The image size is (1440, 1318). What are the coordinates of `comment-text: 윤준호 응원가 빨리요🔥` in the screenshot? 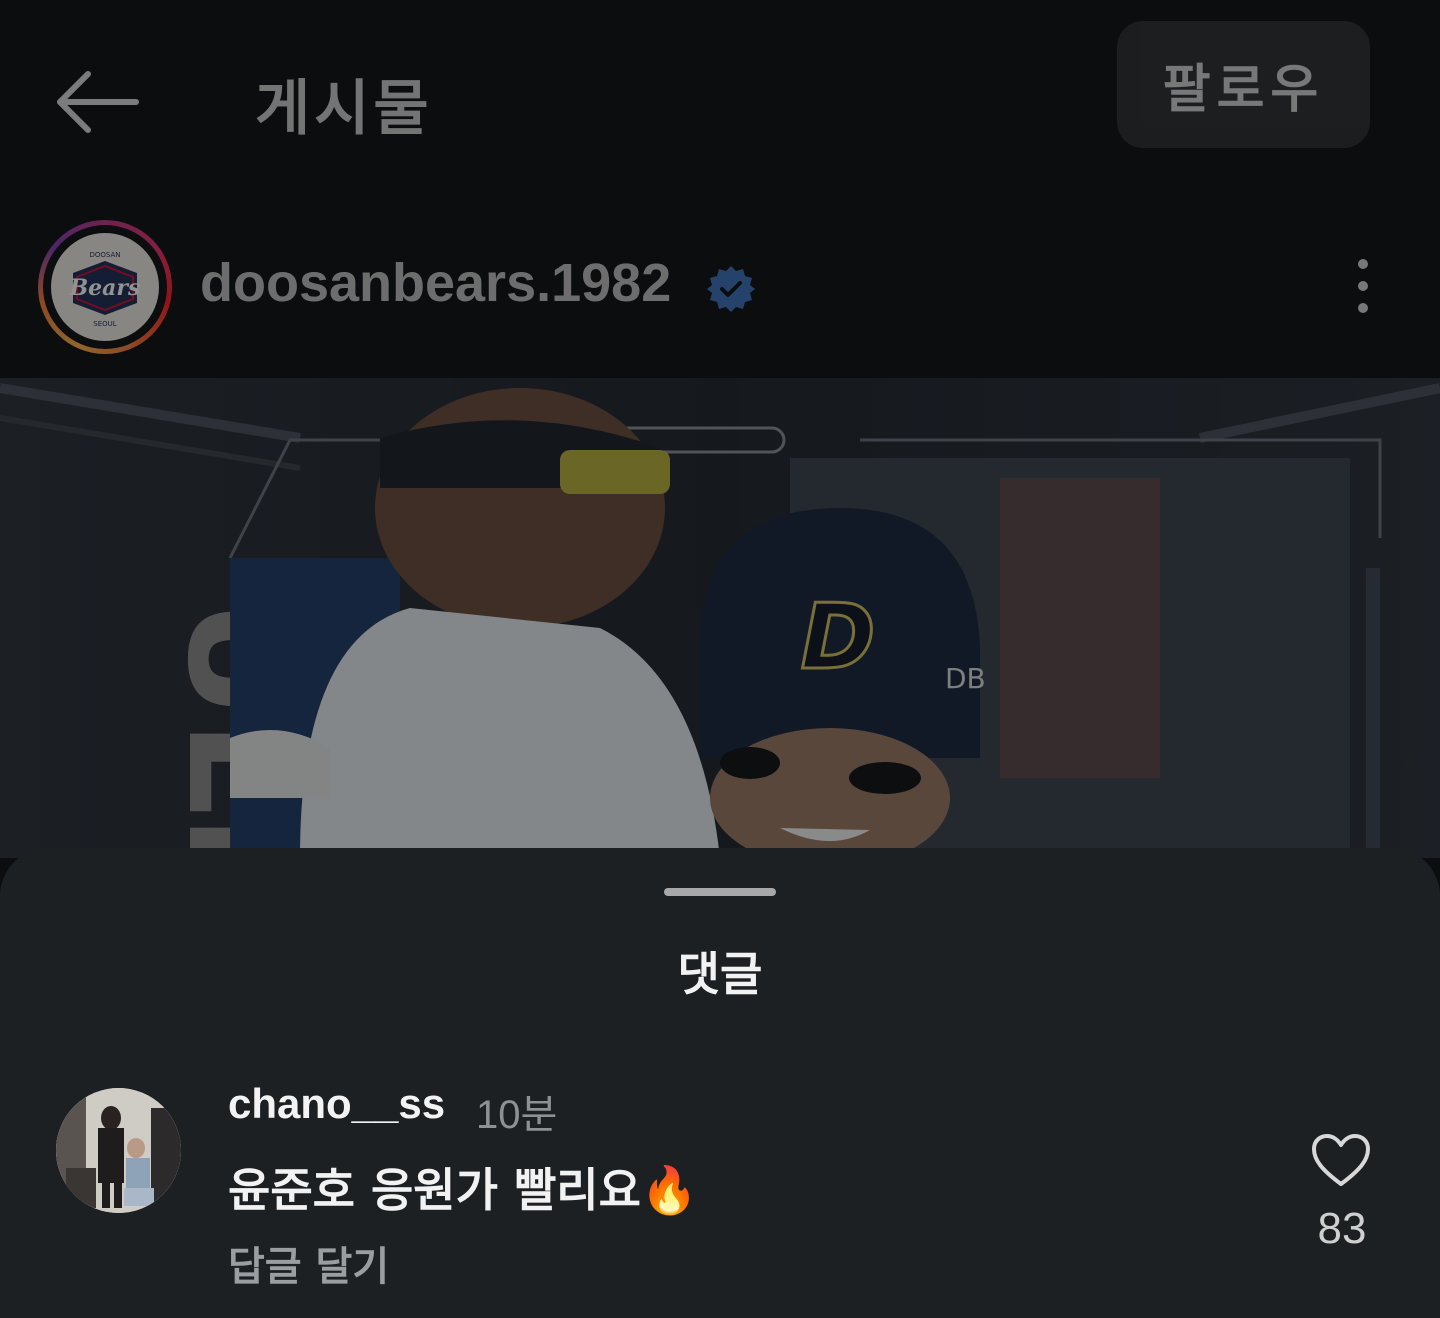 It's located at (463, 1190).